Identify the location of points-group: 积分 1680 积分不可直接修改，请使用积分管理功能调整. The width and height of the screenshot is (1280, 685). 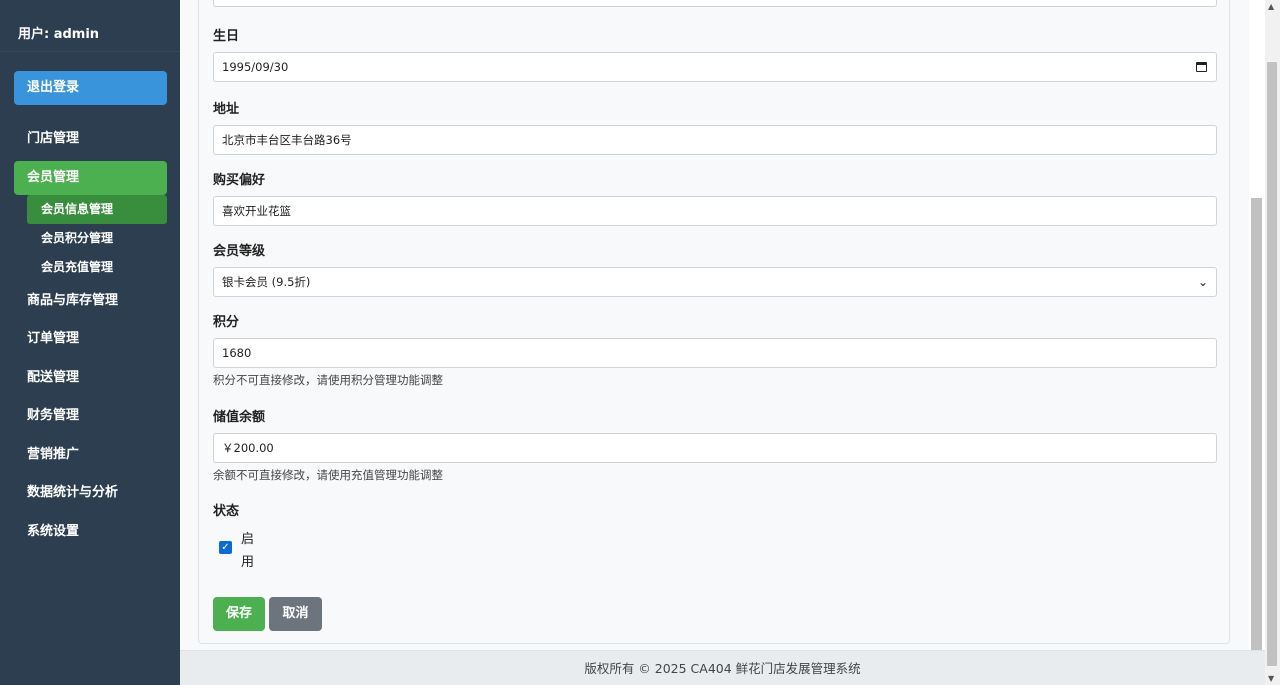
(715, 350).